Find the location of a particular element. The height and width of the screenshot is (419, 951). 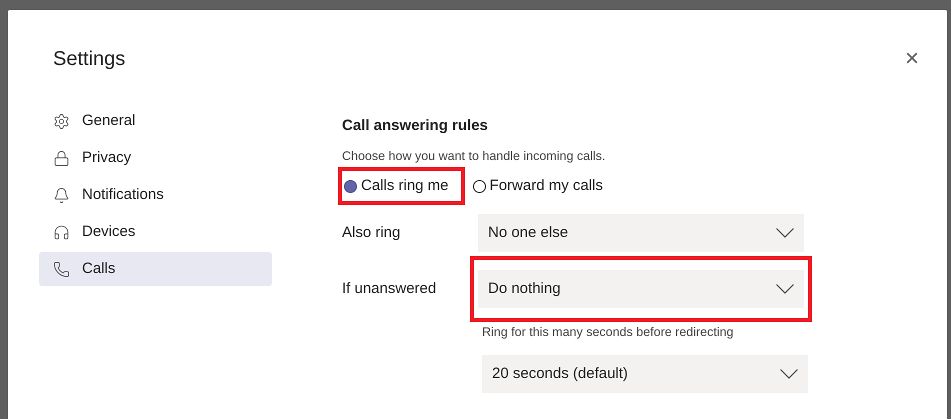

sidebar-label: Calls is located at coordinates (99, 268).